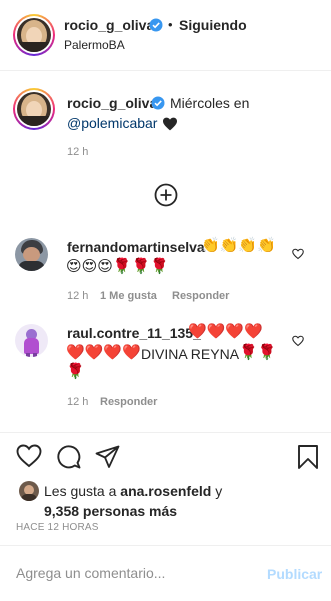  I want to click on comment-1-username: fernandomartinselva, so click(136, 247).